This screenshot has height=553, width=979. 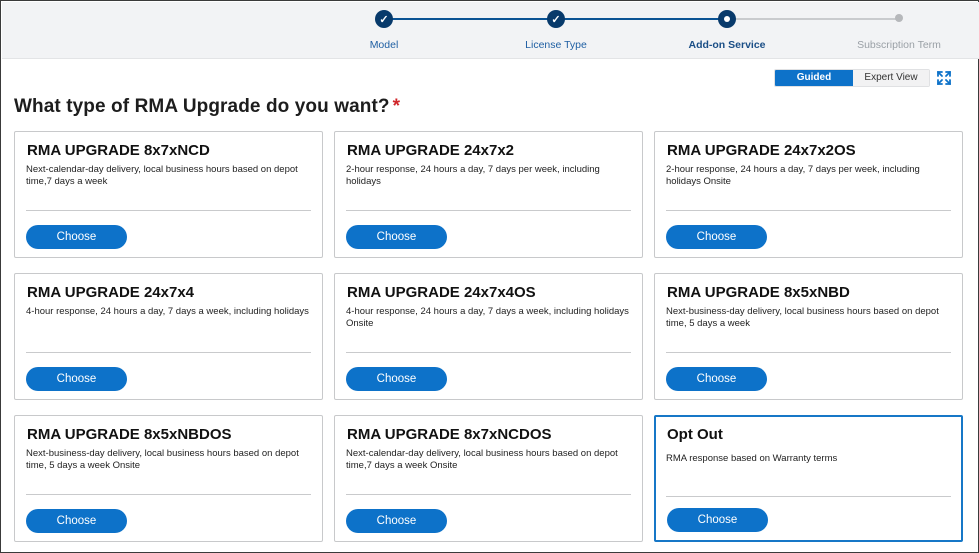 What do you see at coordinates (430, 150) in the screenshot?
I see `option-title: RMA UPGRADE 24x7x2` at bounding box center [430, 150].